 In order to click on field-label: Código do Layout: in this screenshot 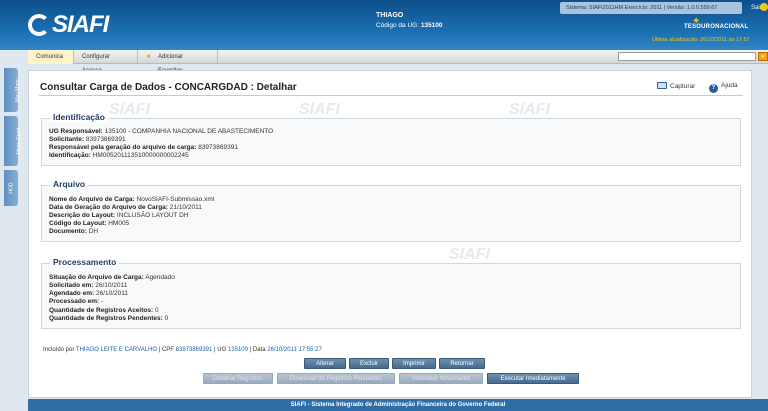, I will do `click(78, 223)`.